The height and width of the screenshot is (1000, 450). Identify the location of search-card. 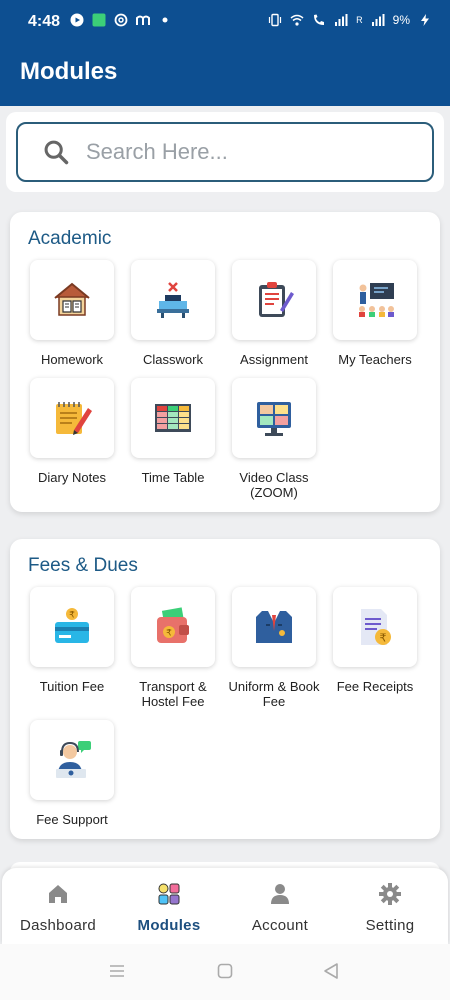
(225, 152).